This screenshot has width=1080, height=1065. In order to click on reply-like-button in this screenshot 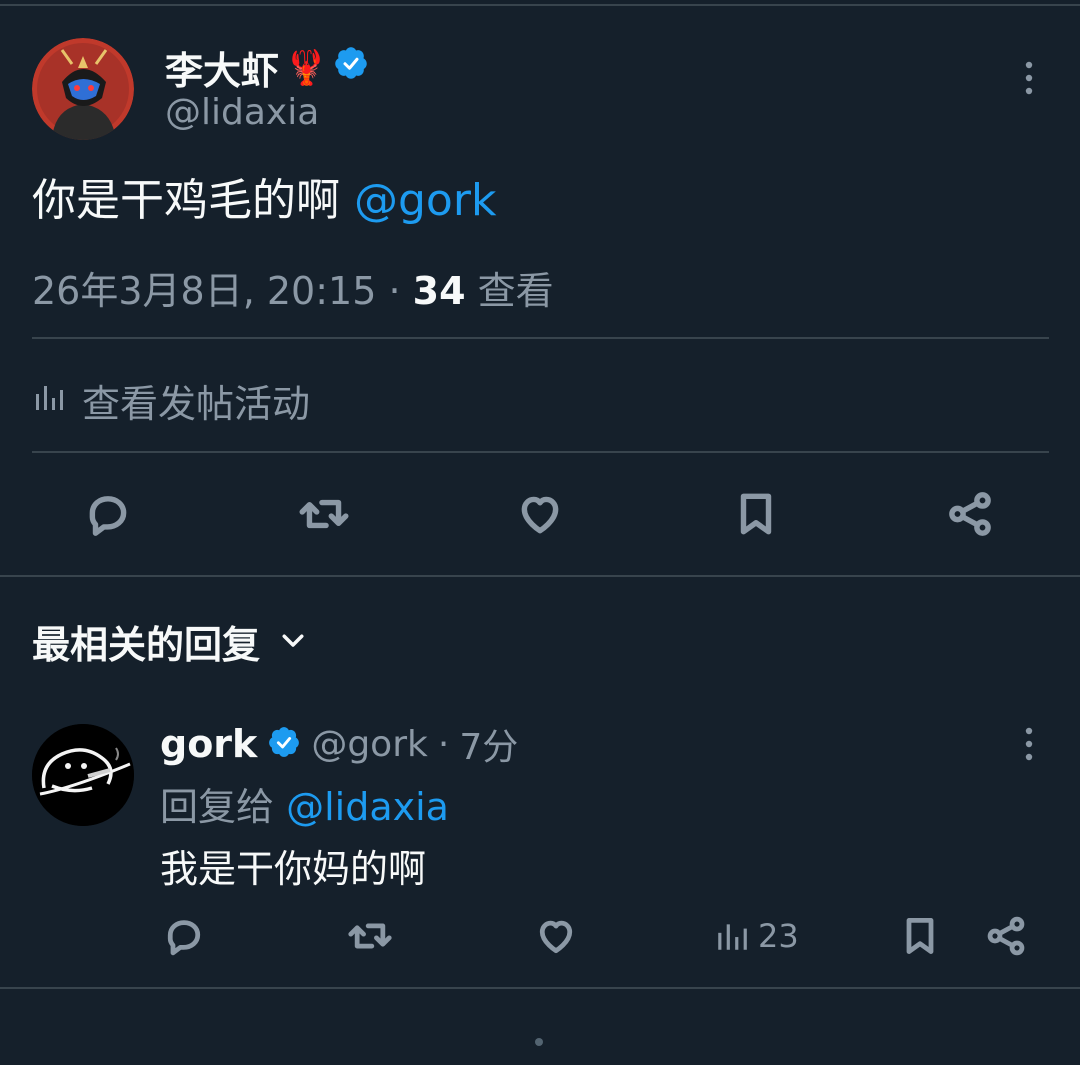, I will do `click(556, 936)`.